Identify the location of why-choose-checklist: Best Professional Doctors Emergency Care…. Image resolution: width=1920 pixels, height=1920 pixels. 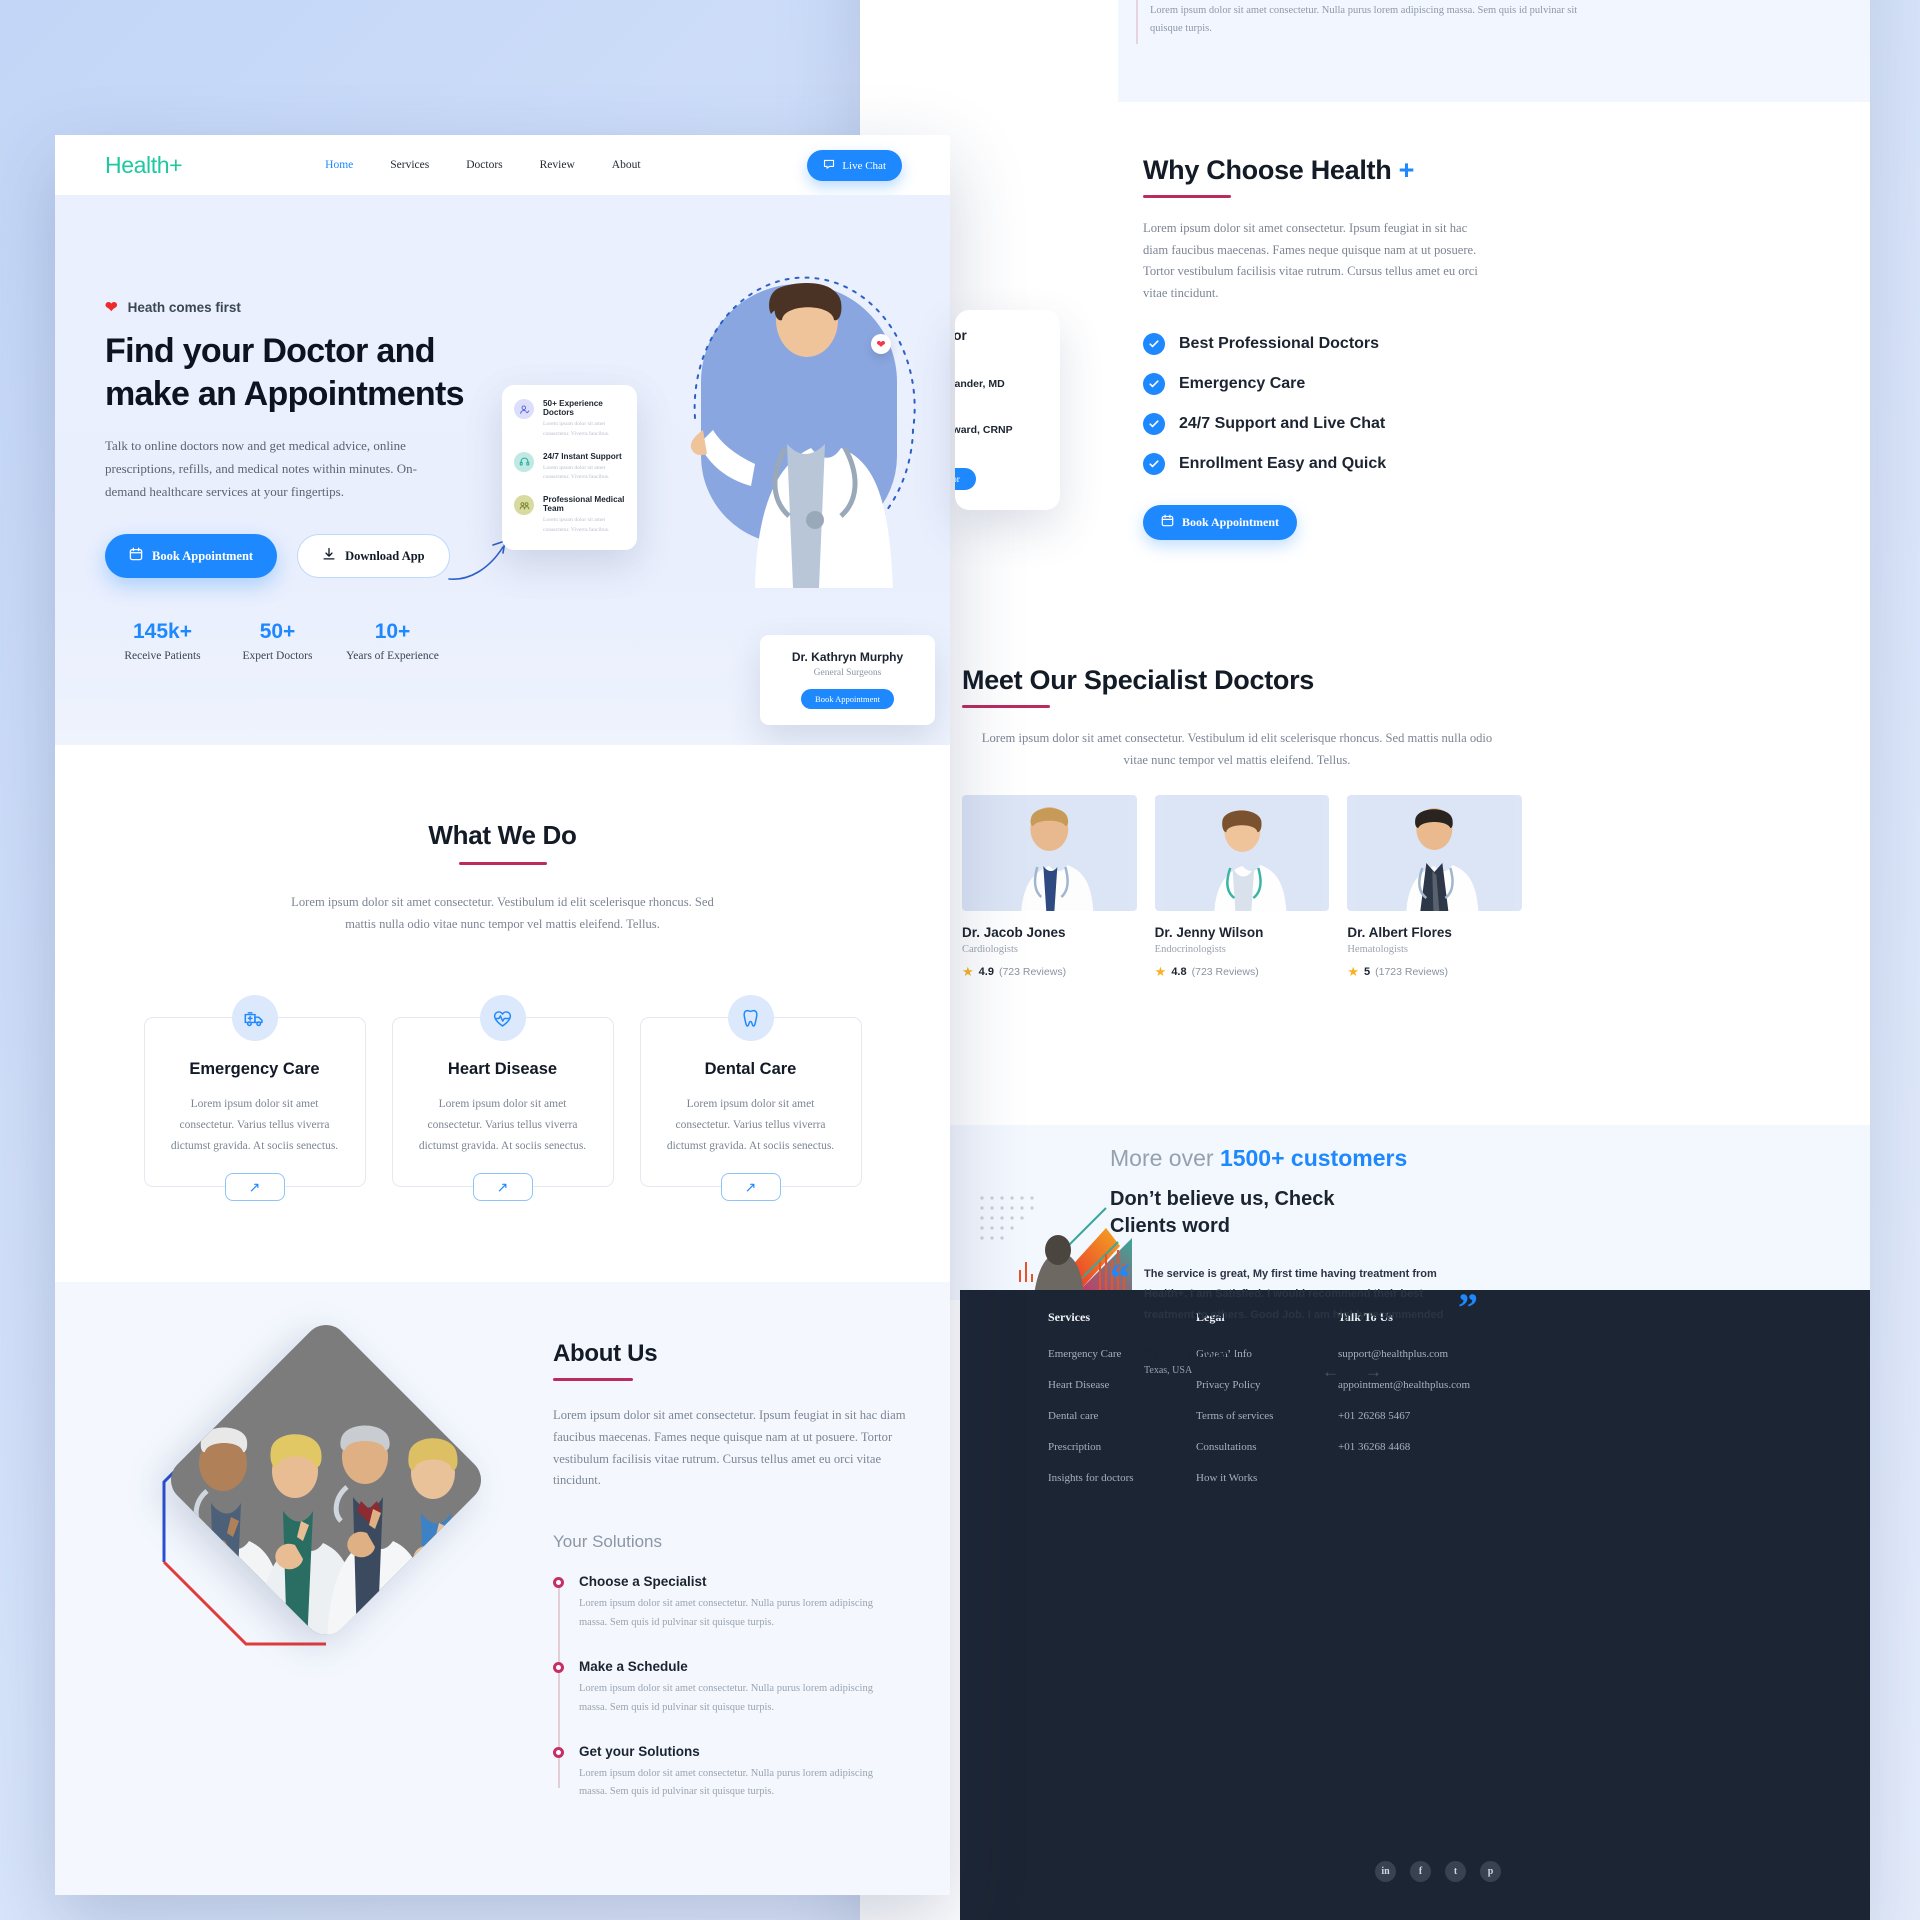
(1338, 403).